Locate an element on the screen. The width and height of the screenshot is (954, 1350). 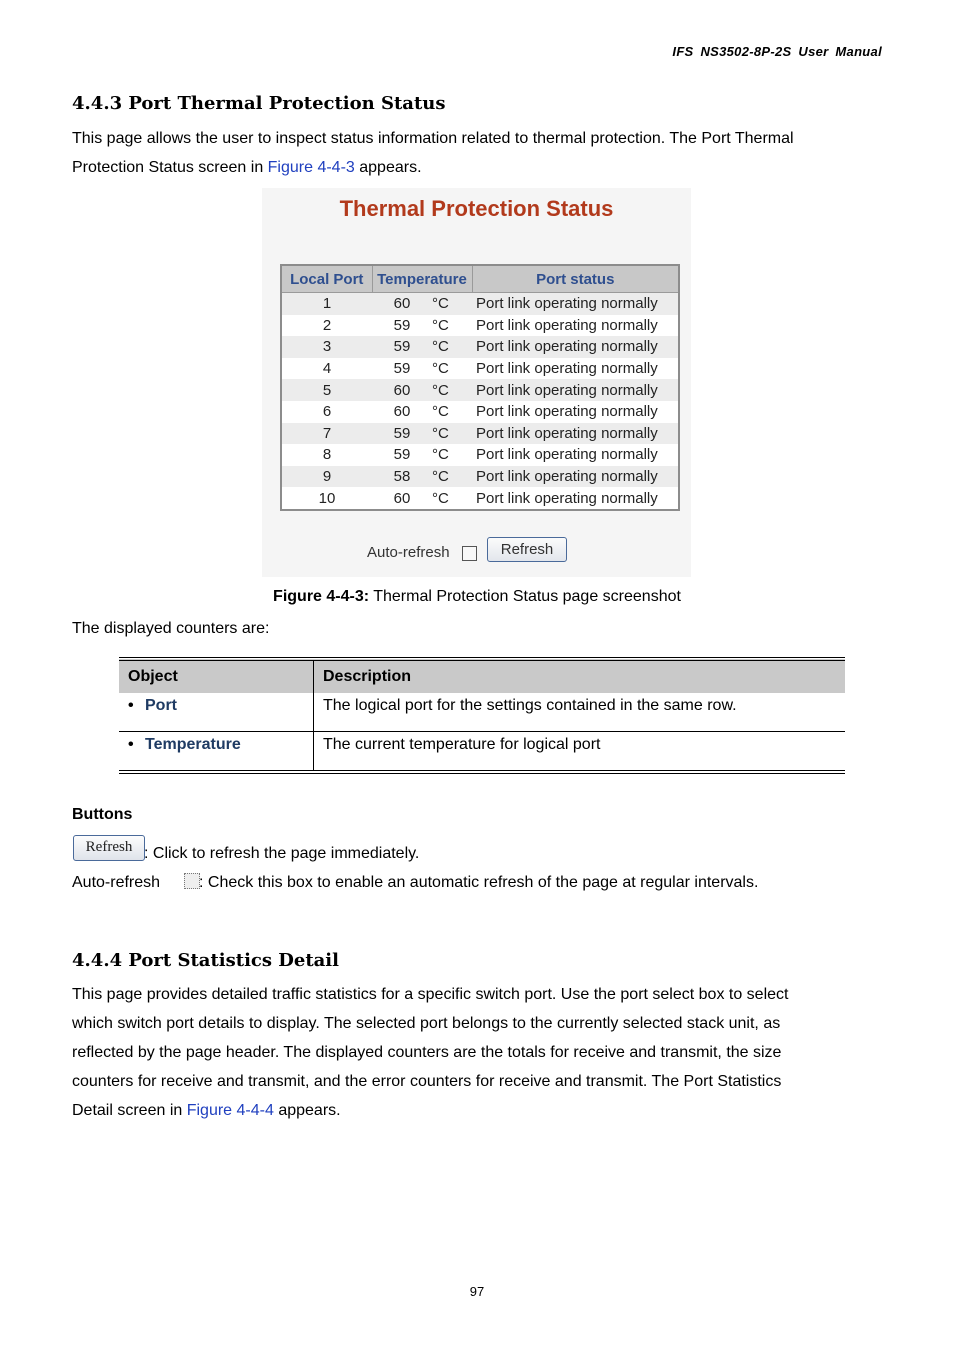
table-row: 8 59 °C Port link operating normally is located at coordinates (480, 455).